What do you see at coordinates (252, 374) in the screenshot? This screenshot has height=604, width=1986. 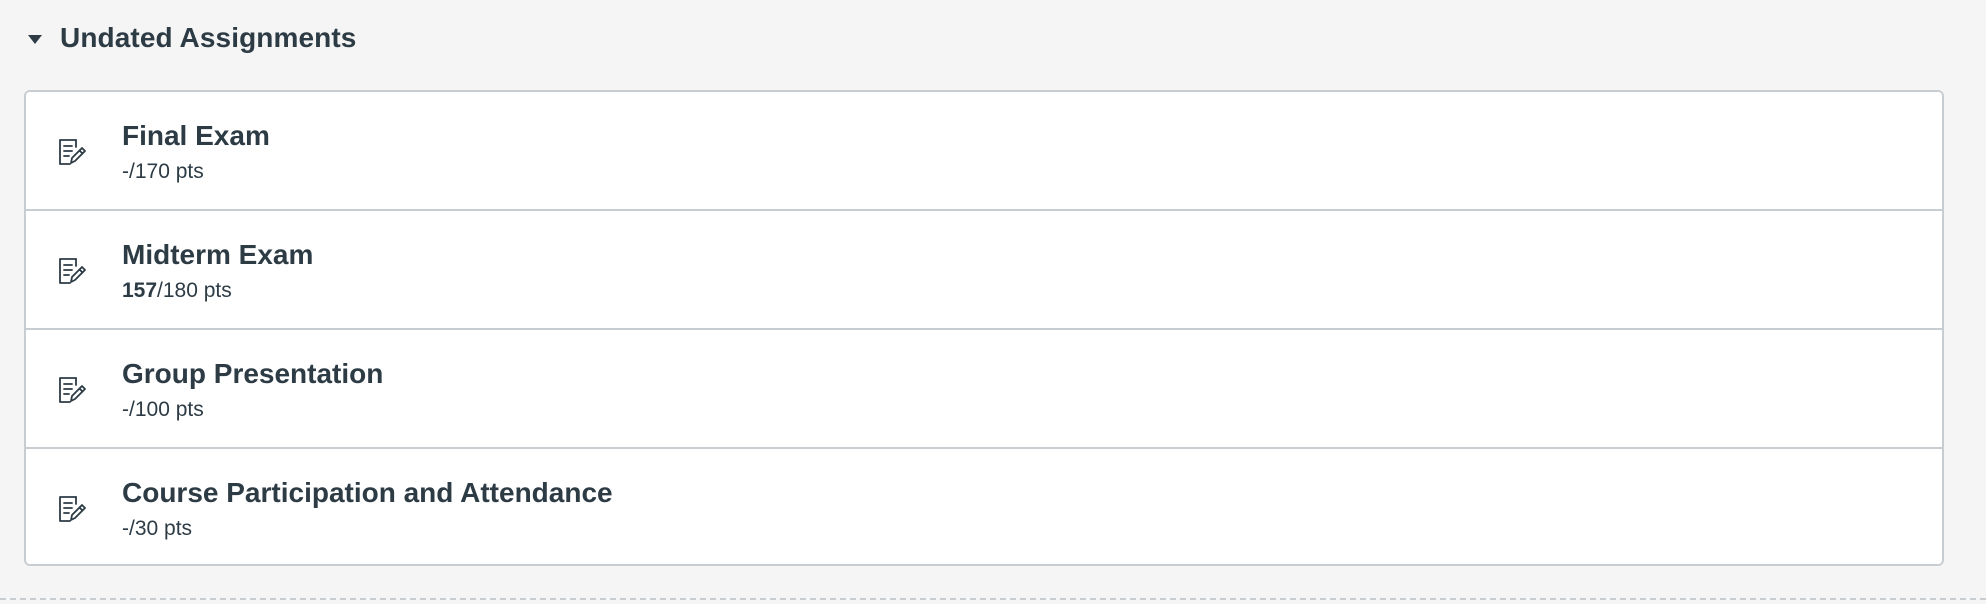 I see `assignment-title-link: Group Presentation` at bounding box center [252, 374].